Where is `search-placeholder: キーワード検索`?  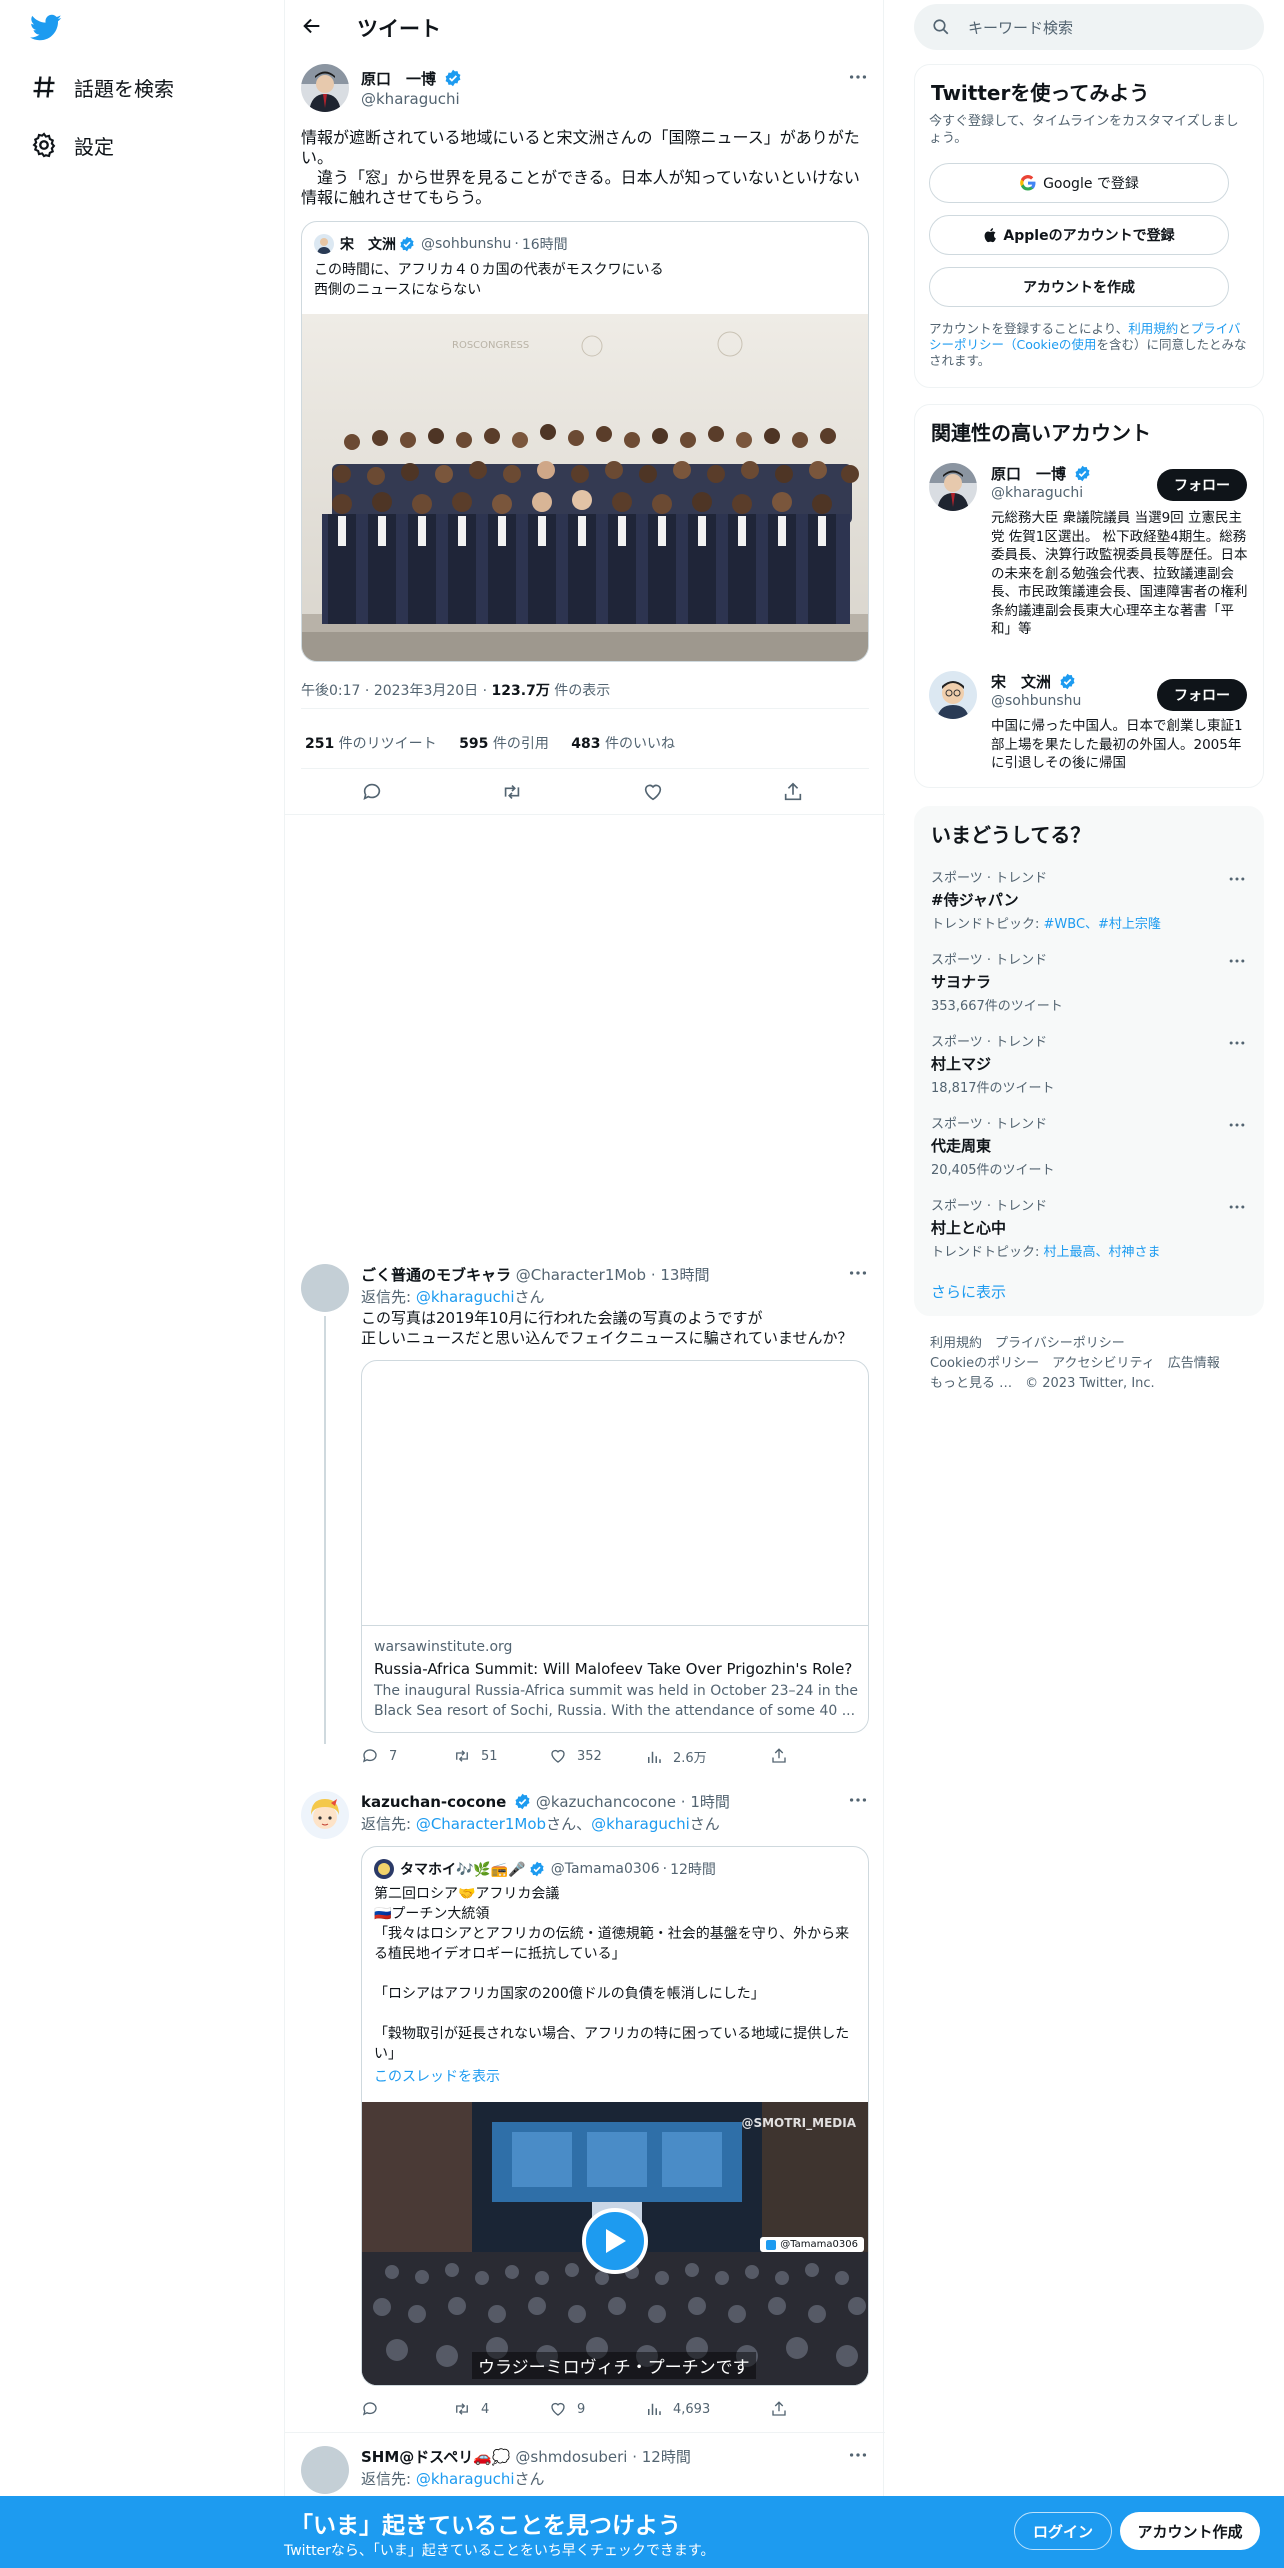 search-placeholder: キーワード検索 is located at coordinates (1021, 27).